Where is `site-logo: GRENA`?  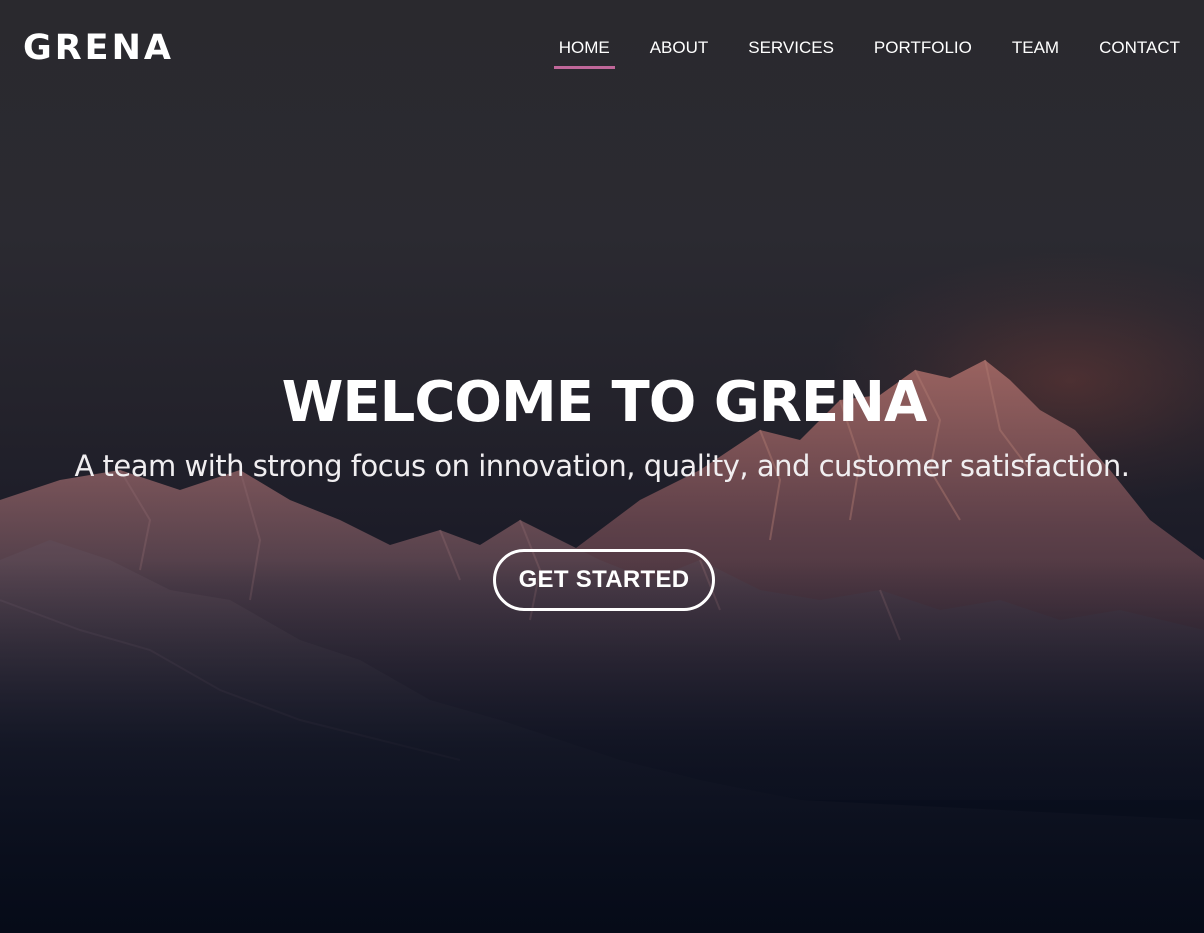
site-logo: GRENA is located at coordinates (98, 48).